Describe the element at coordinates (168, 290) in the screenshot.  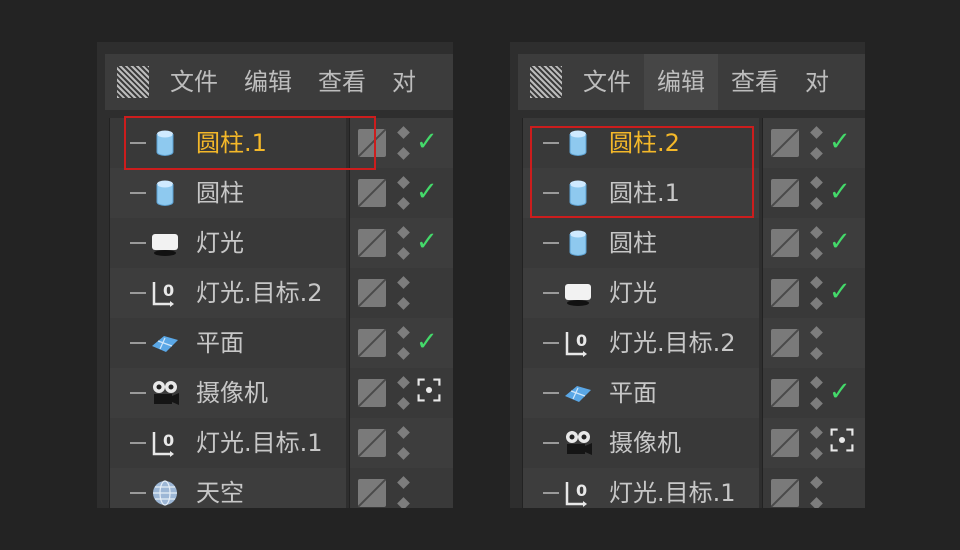
I see `svg-text: 0` at that location.